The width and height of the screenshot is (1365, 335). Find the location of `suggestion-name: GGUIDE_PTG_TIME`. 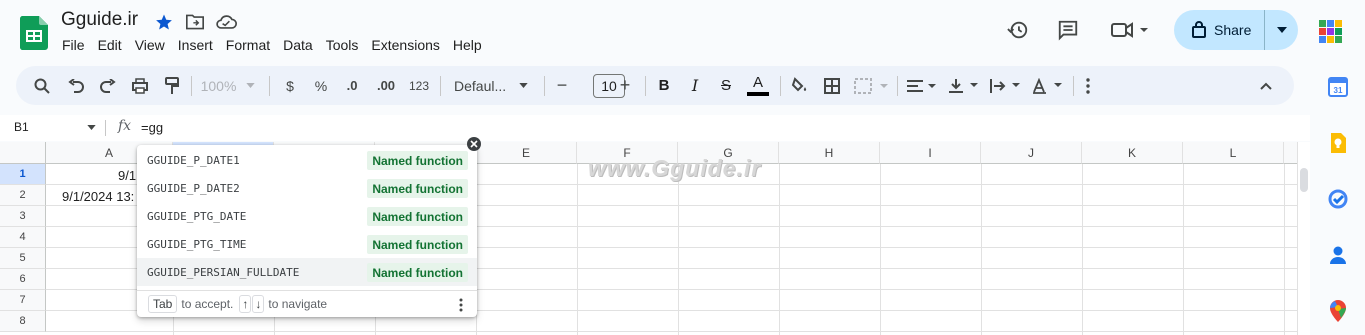

suggestion-name: GGUIDE_PTG_TIME is located at coordinates (197, 244).